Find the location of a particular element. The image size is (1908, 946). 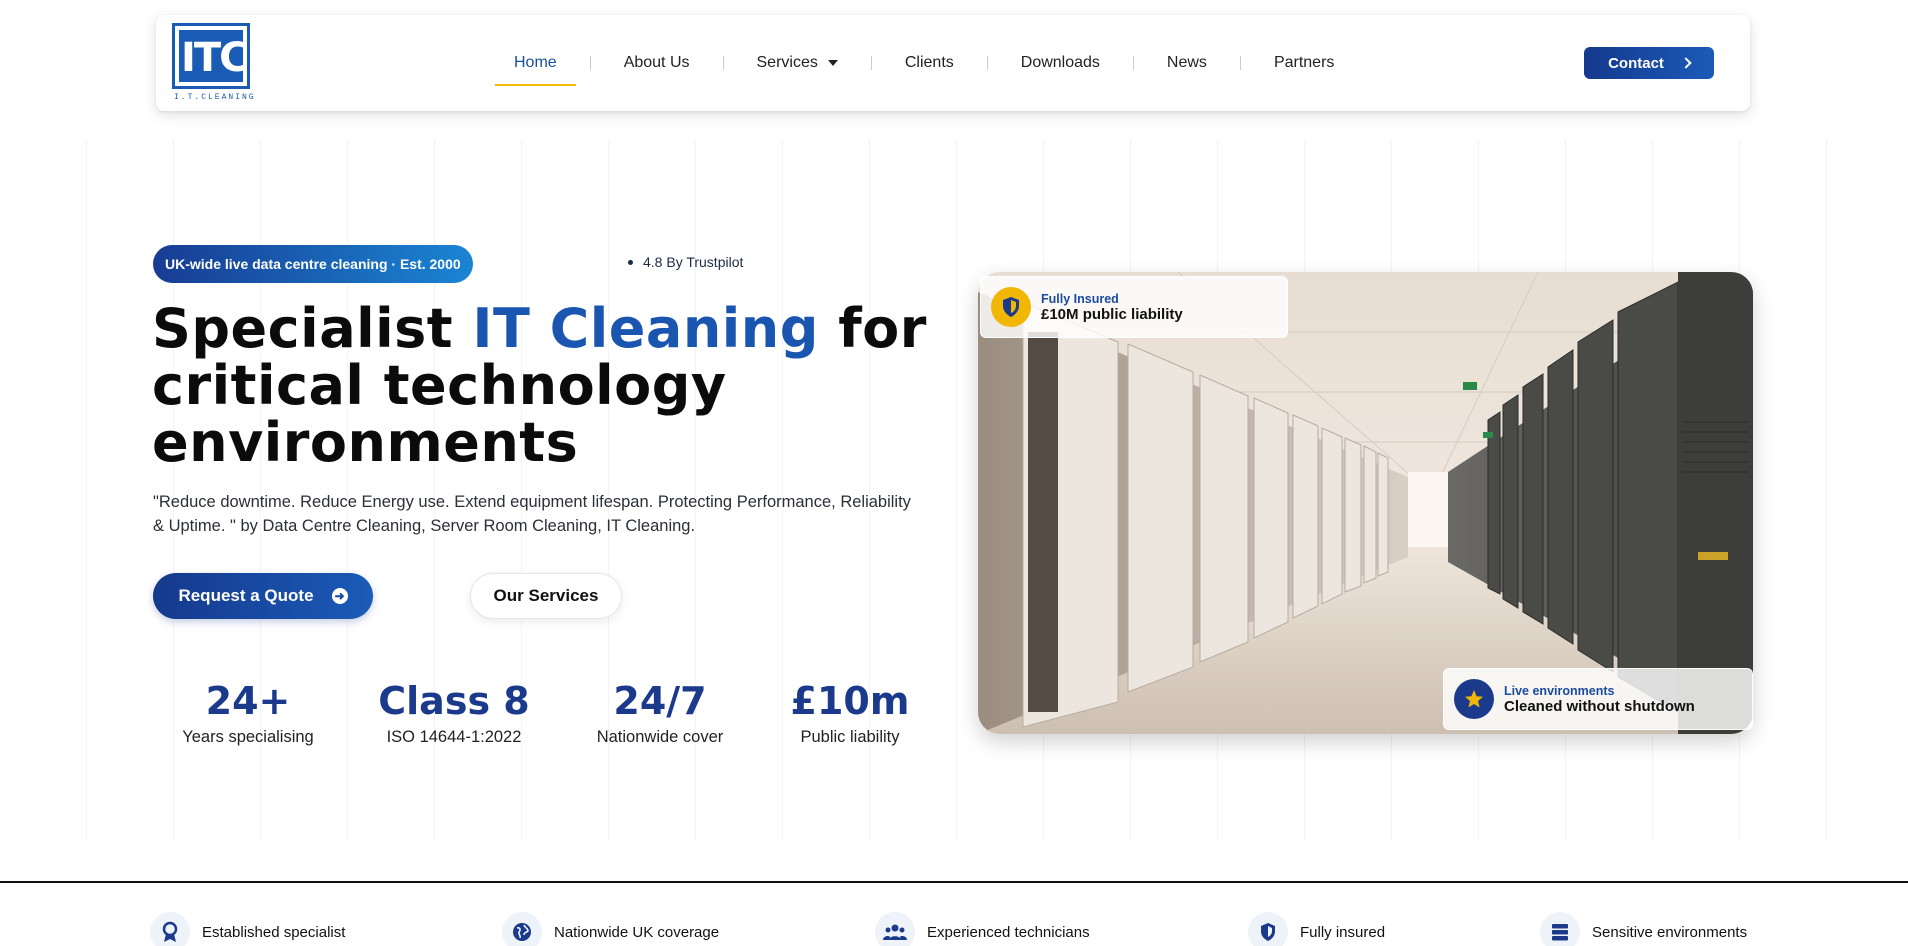

contact-button: Contact is located at coordinates (1649, 63).